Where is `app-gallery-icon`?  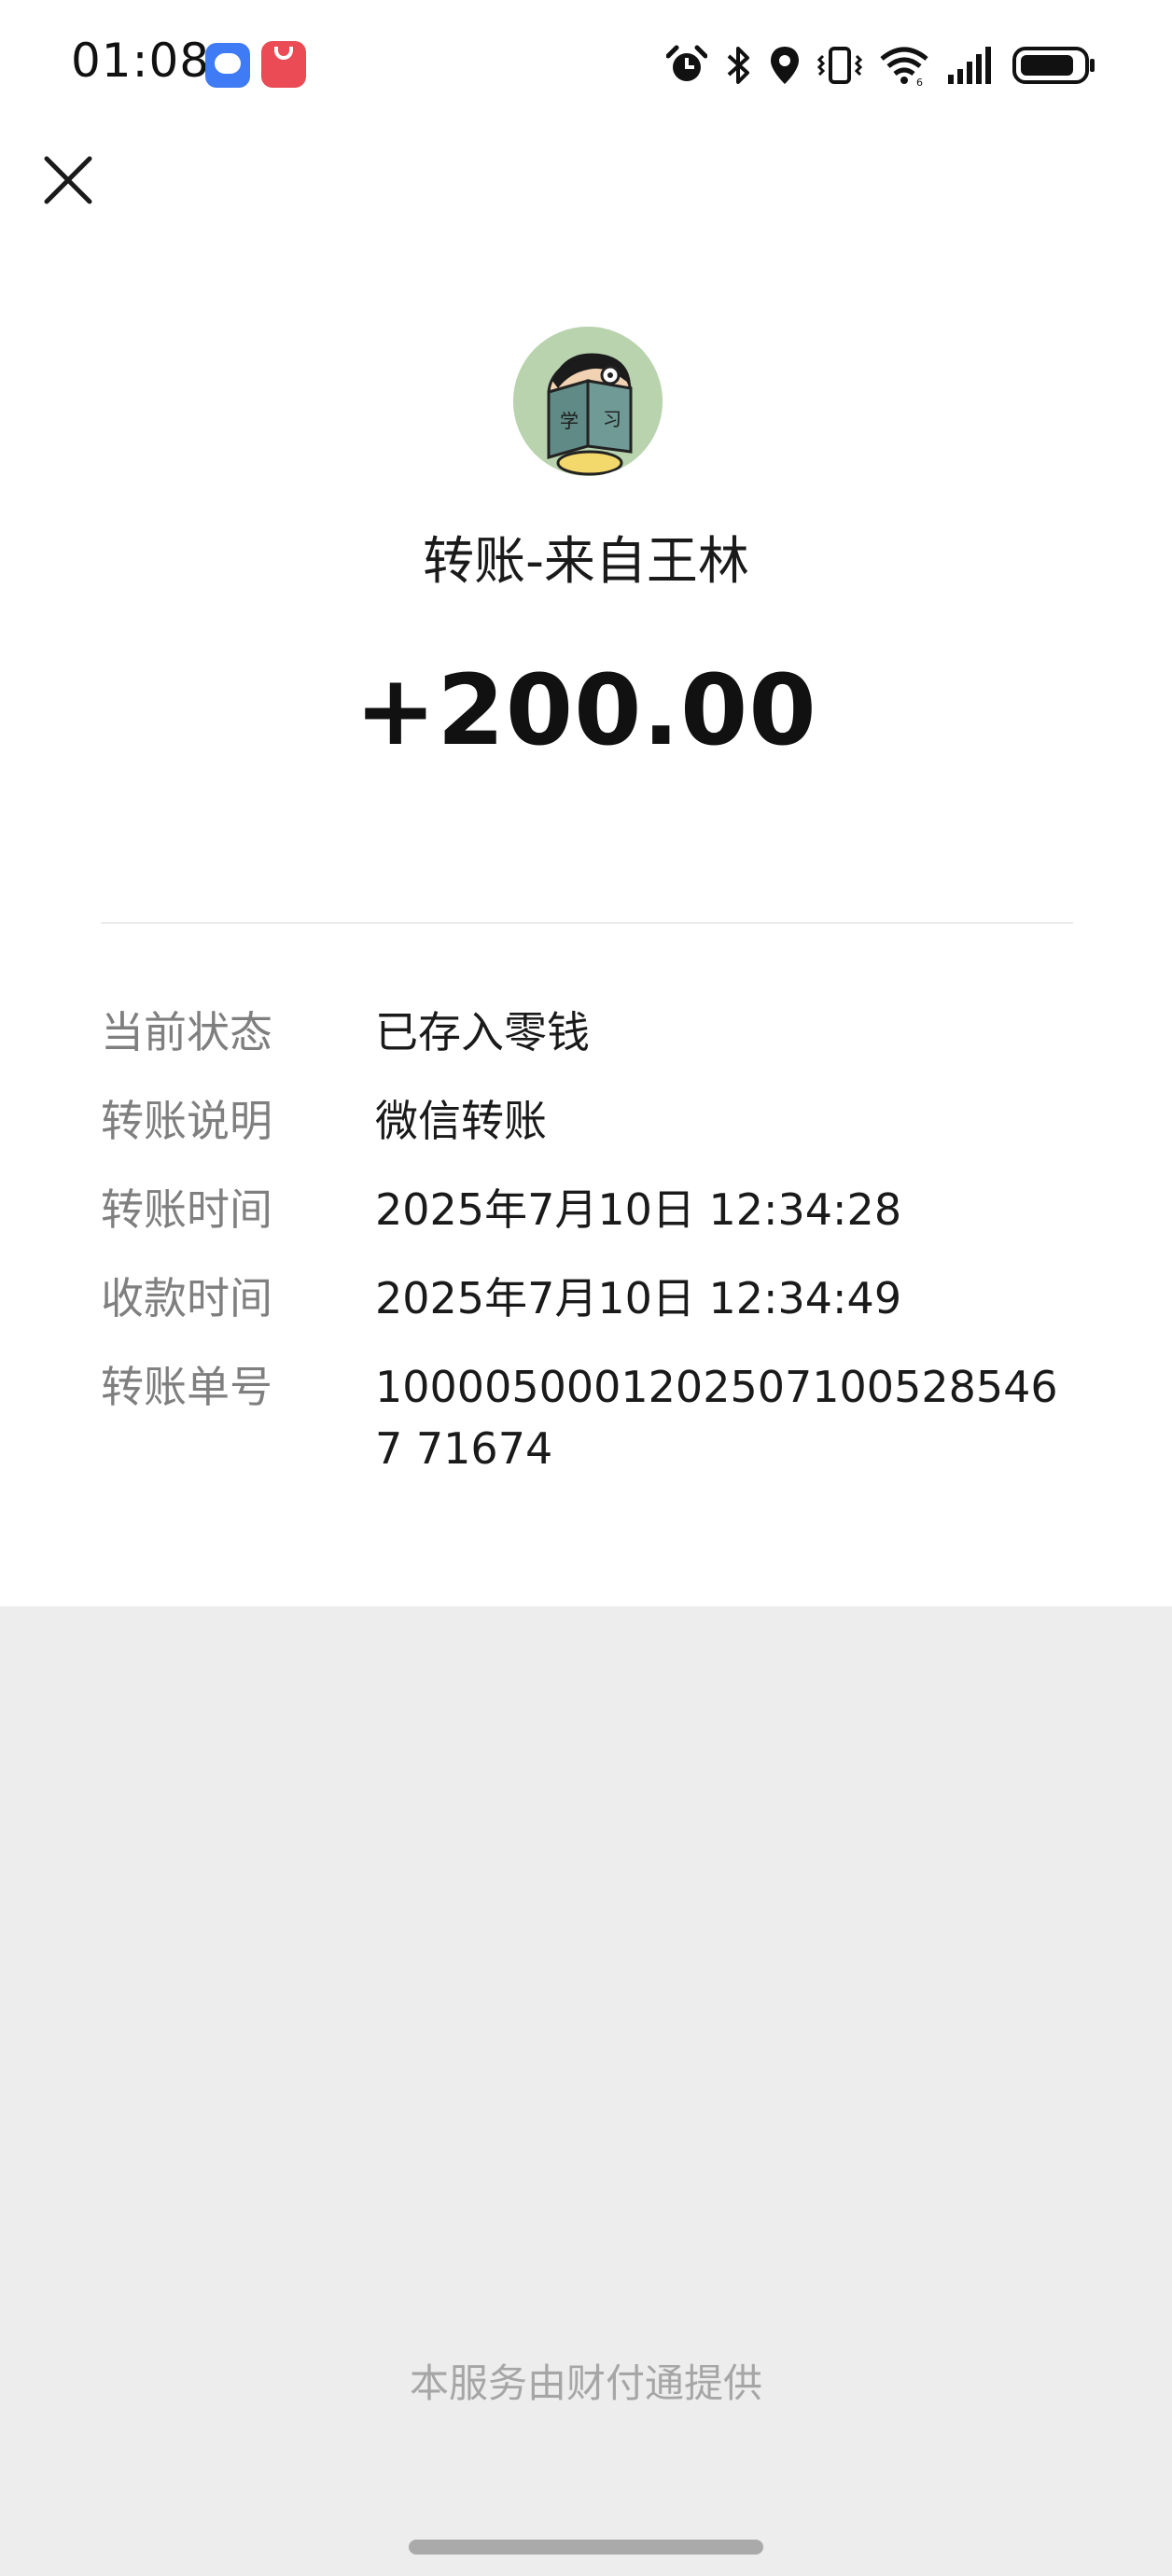 app-gallery-icon is located at coordinates (283, 64).